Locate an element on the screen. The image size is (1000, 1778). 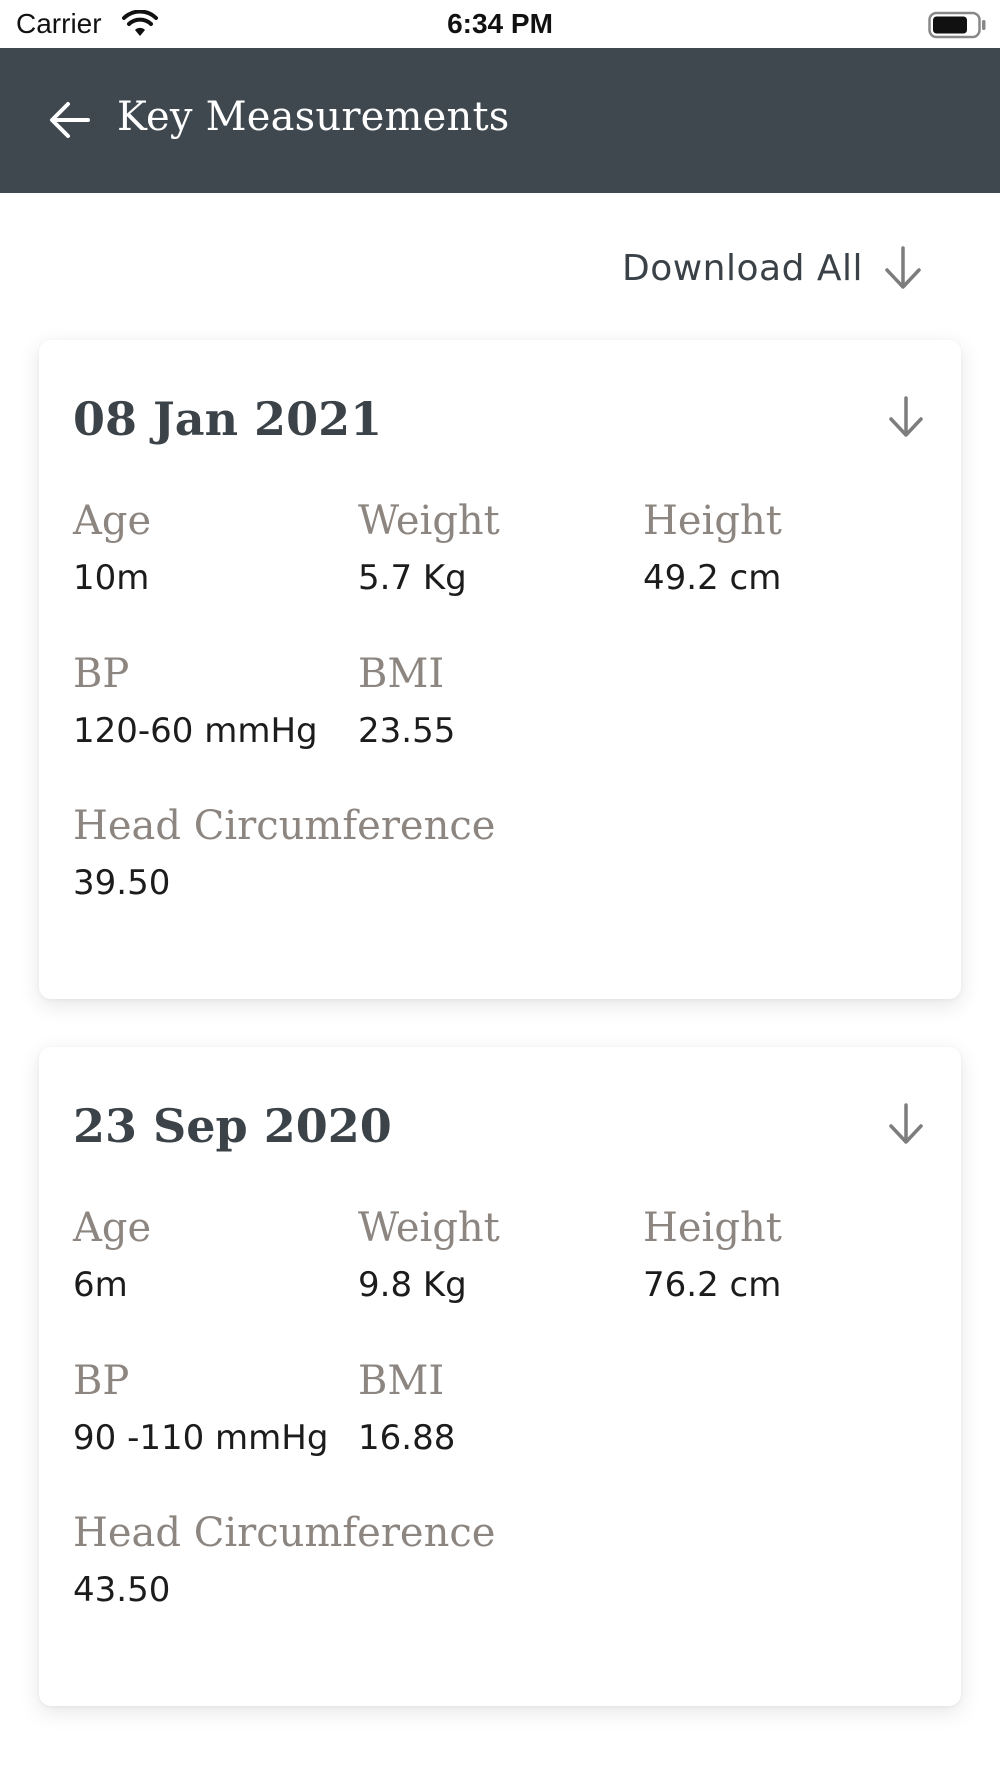
bp-value: 120-60 mmHg is located at coordinates (195, 731).